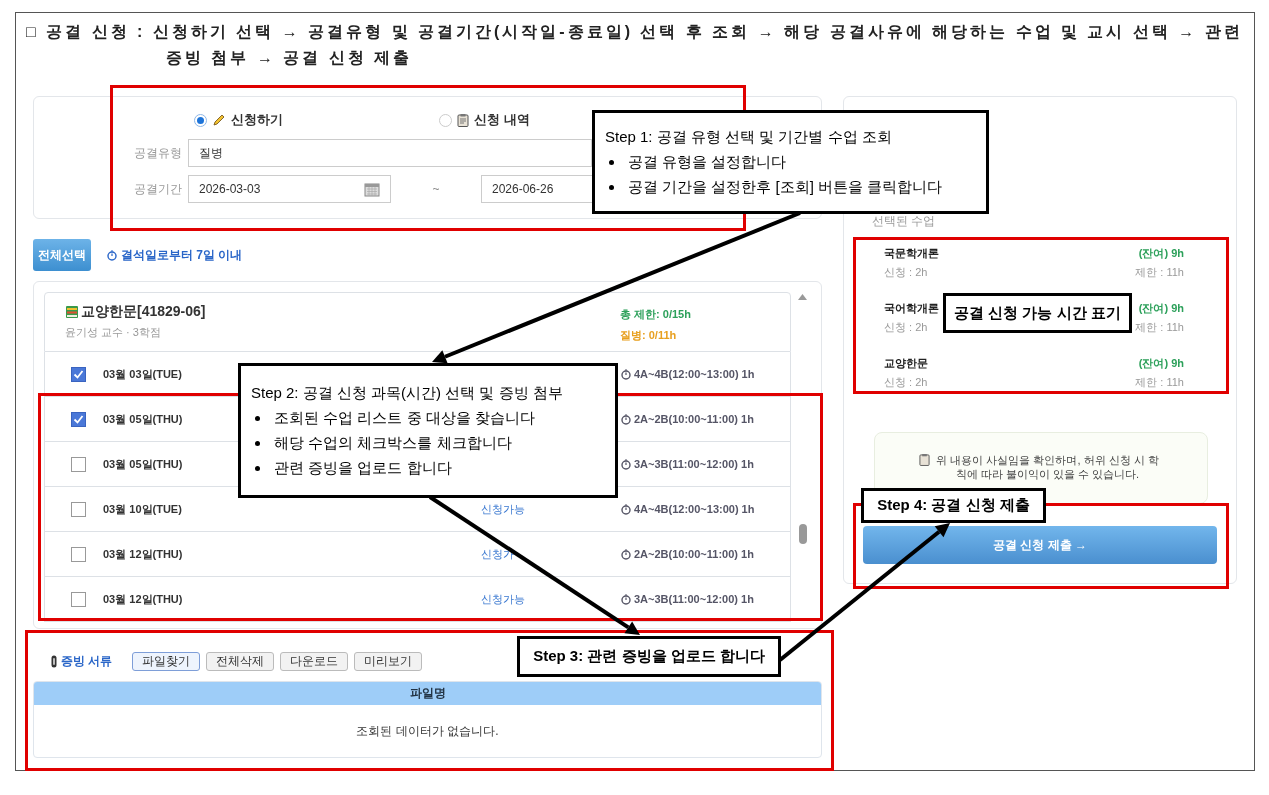 Image resolution: width=1269 pixels, height=795 pixels. I want to click on session-row: 03월 12일(THU) 신청가 2A~2B(10:00~11:00) 1h, so click(417, 554).